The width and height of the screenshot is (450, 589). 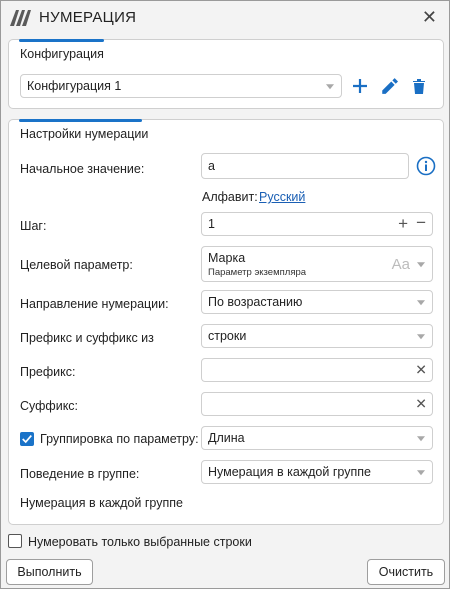 I want to click on configuration-group: Конфигурация Конфигурация 1, so click(x=226, y=74).